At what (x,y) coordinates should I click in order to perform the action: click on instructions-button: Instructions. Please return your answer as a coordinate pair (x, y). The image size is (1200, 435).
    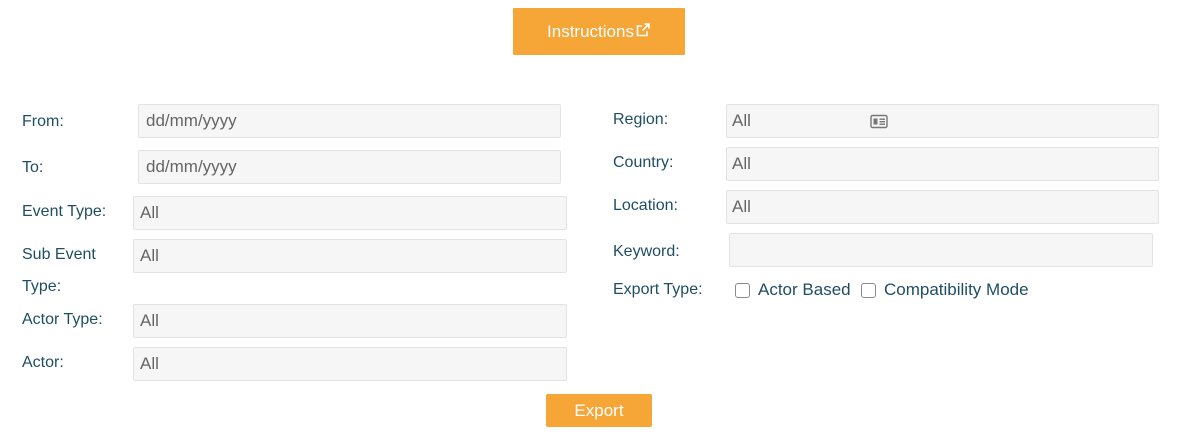
    Looking at the image, I should click on (599, 31).